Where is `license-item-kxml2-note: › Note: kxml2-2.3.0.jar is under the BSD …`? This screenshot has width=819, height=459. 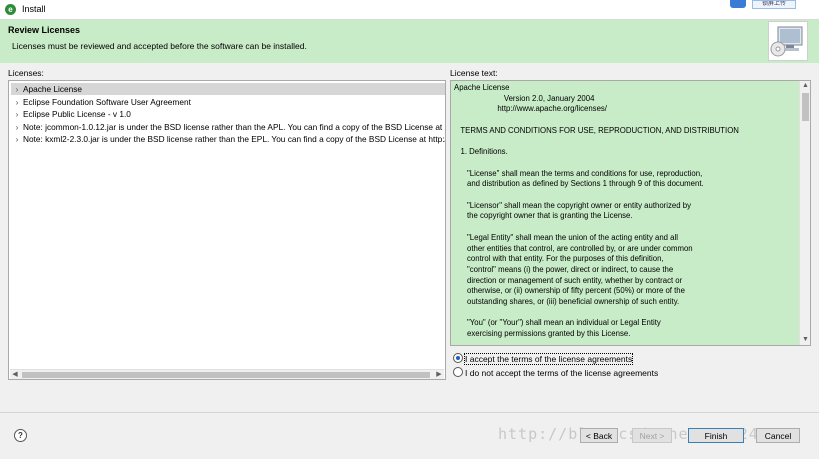
license-item-kxml2-note: › Note: kxml2-2.3.0.jar is under the BSD … is located at coordinates (228, 139).